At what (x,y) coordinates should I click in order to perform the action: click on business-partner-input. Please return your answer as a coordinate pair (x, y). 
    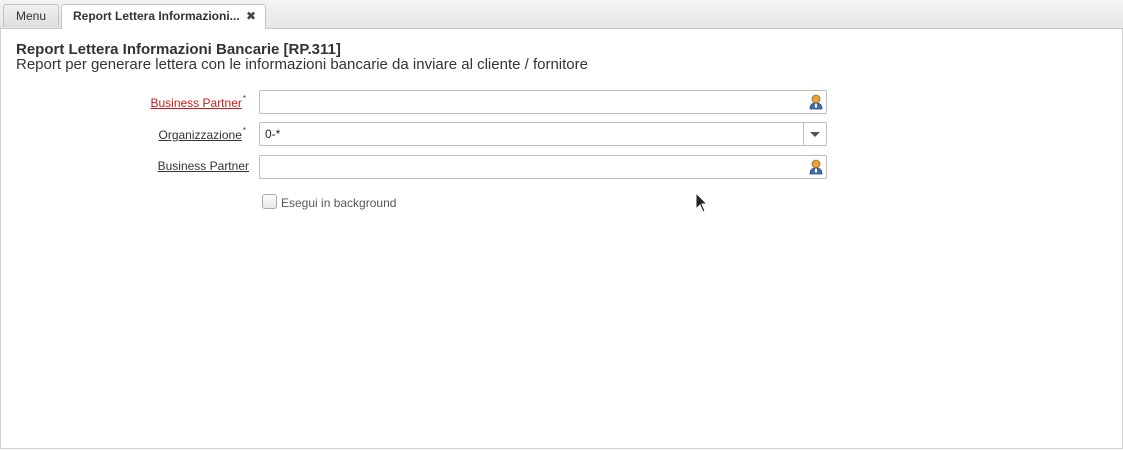
    Looking at the image, I should click on (535, 102).